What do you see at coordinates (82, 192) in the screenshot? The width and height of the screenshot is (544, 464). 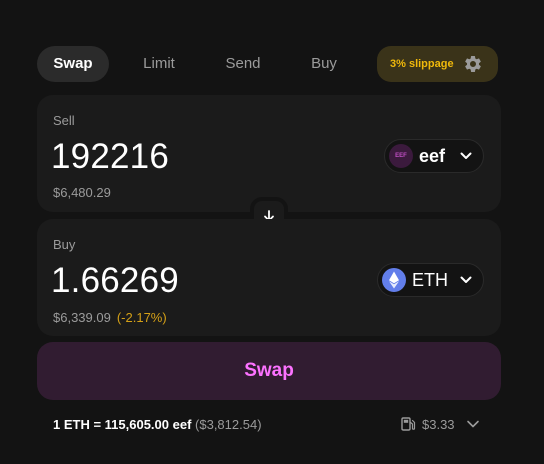 I see `sell-usd-value: $6,480.29` at bounding box center [82, 192].